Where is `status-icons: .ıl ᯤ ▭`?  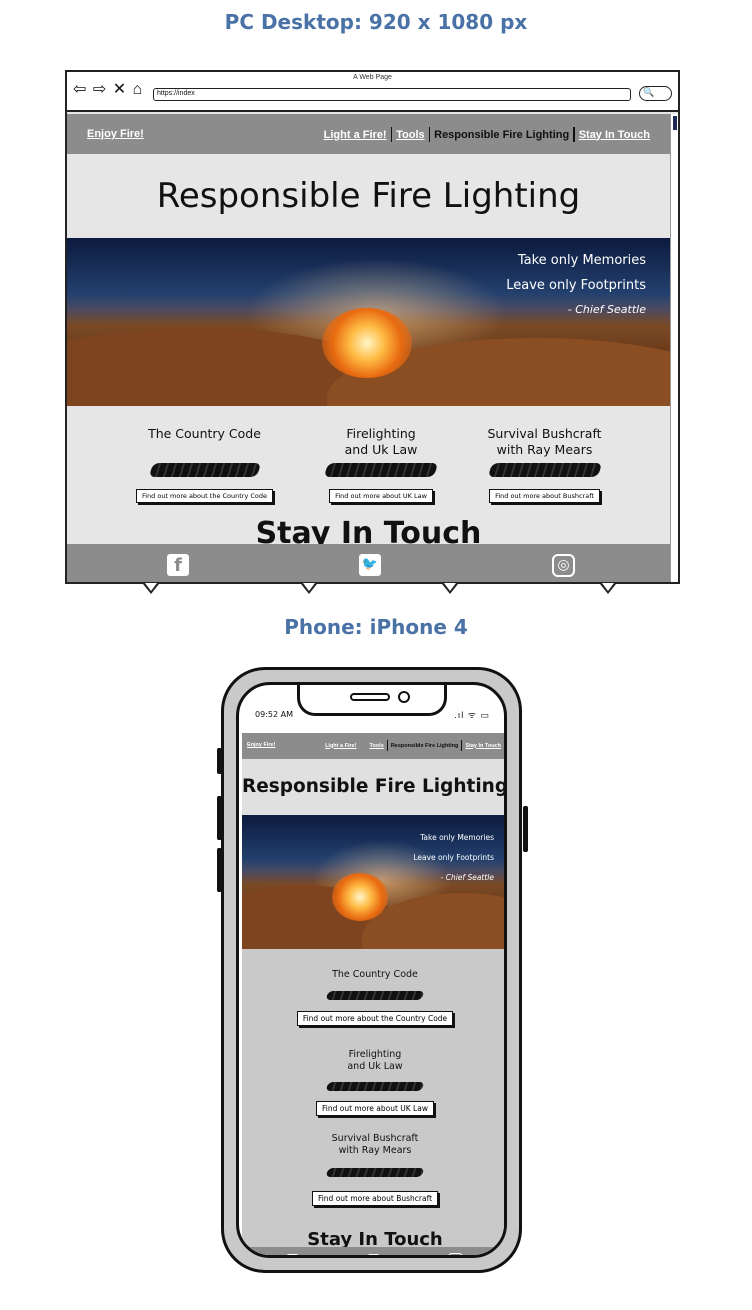 status-icons: .ıl ᯤ ▭ is located at coordinates (472, 715).